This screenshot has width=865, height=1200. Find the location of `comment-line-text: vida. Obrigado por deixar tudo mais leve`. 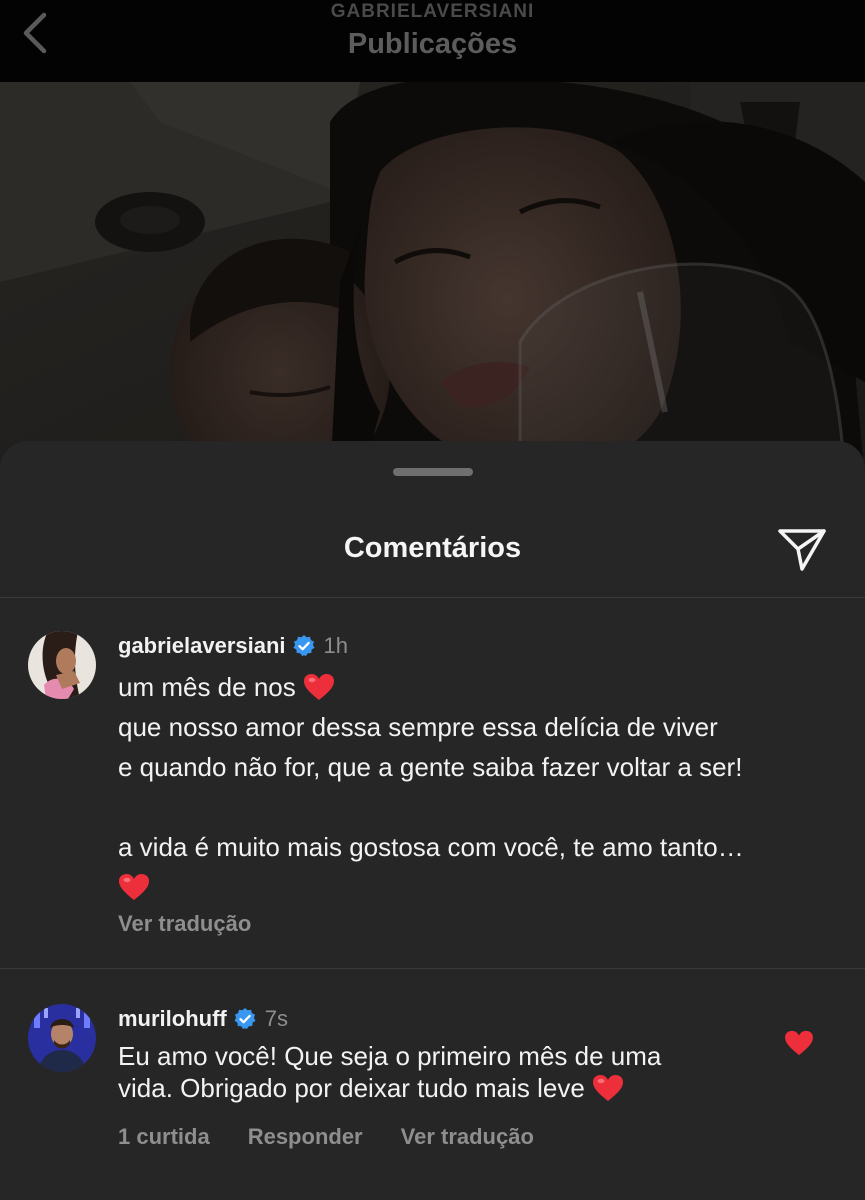

comment-line-text: vida. Obrigado por deixar tudo mais leve is located at coordinates (351, 1088).